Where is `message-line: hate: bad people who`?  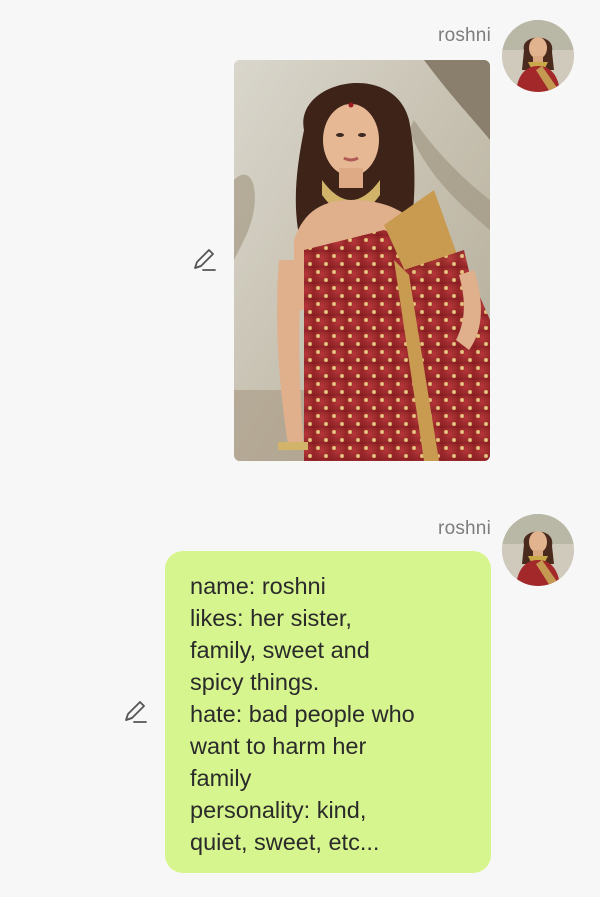 message-line: hate: bad people who is located at coordinates (302, 714).